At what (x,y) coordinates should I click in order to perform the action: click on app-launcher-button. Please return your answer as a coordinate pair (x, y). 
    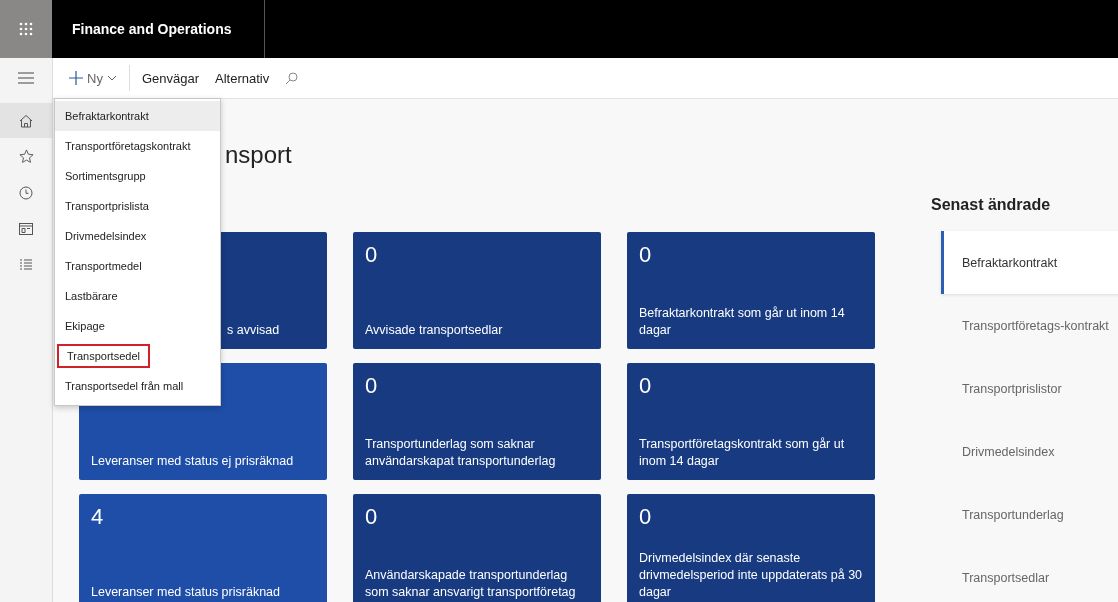
    Looking at the image, I should click on (26, 29).